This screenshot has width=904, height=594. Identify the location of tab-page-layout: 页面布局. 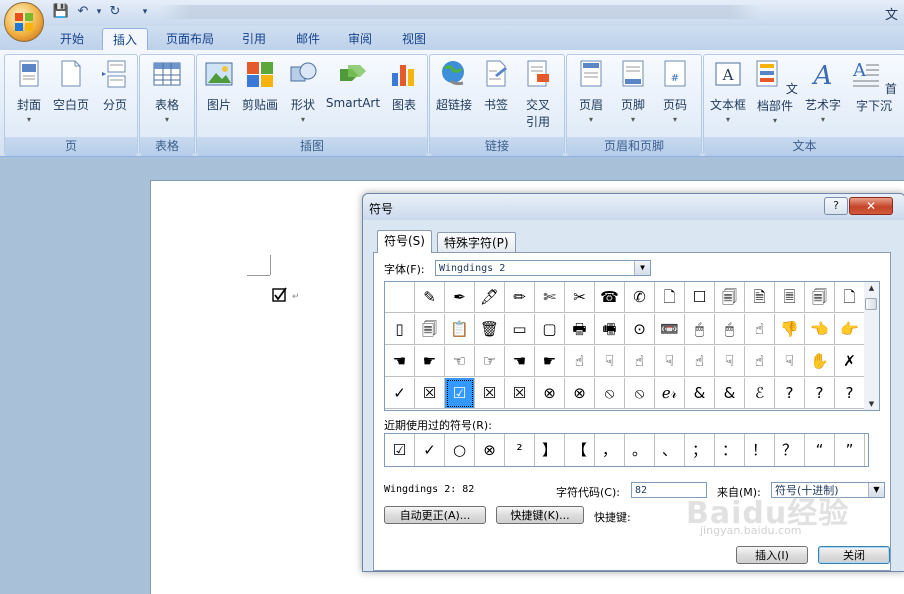
(190, 39).